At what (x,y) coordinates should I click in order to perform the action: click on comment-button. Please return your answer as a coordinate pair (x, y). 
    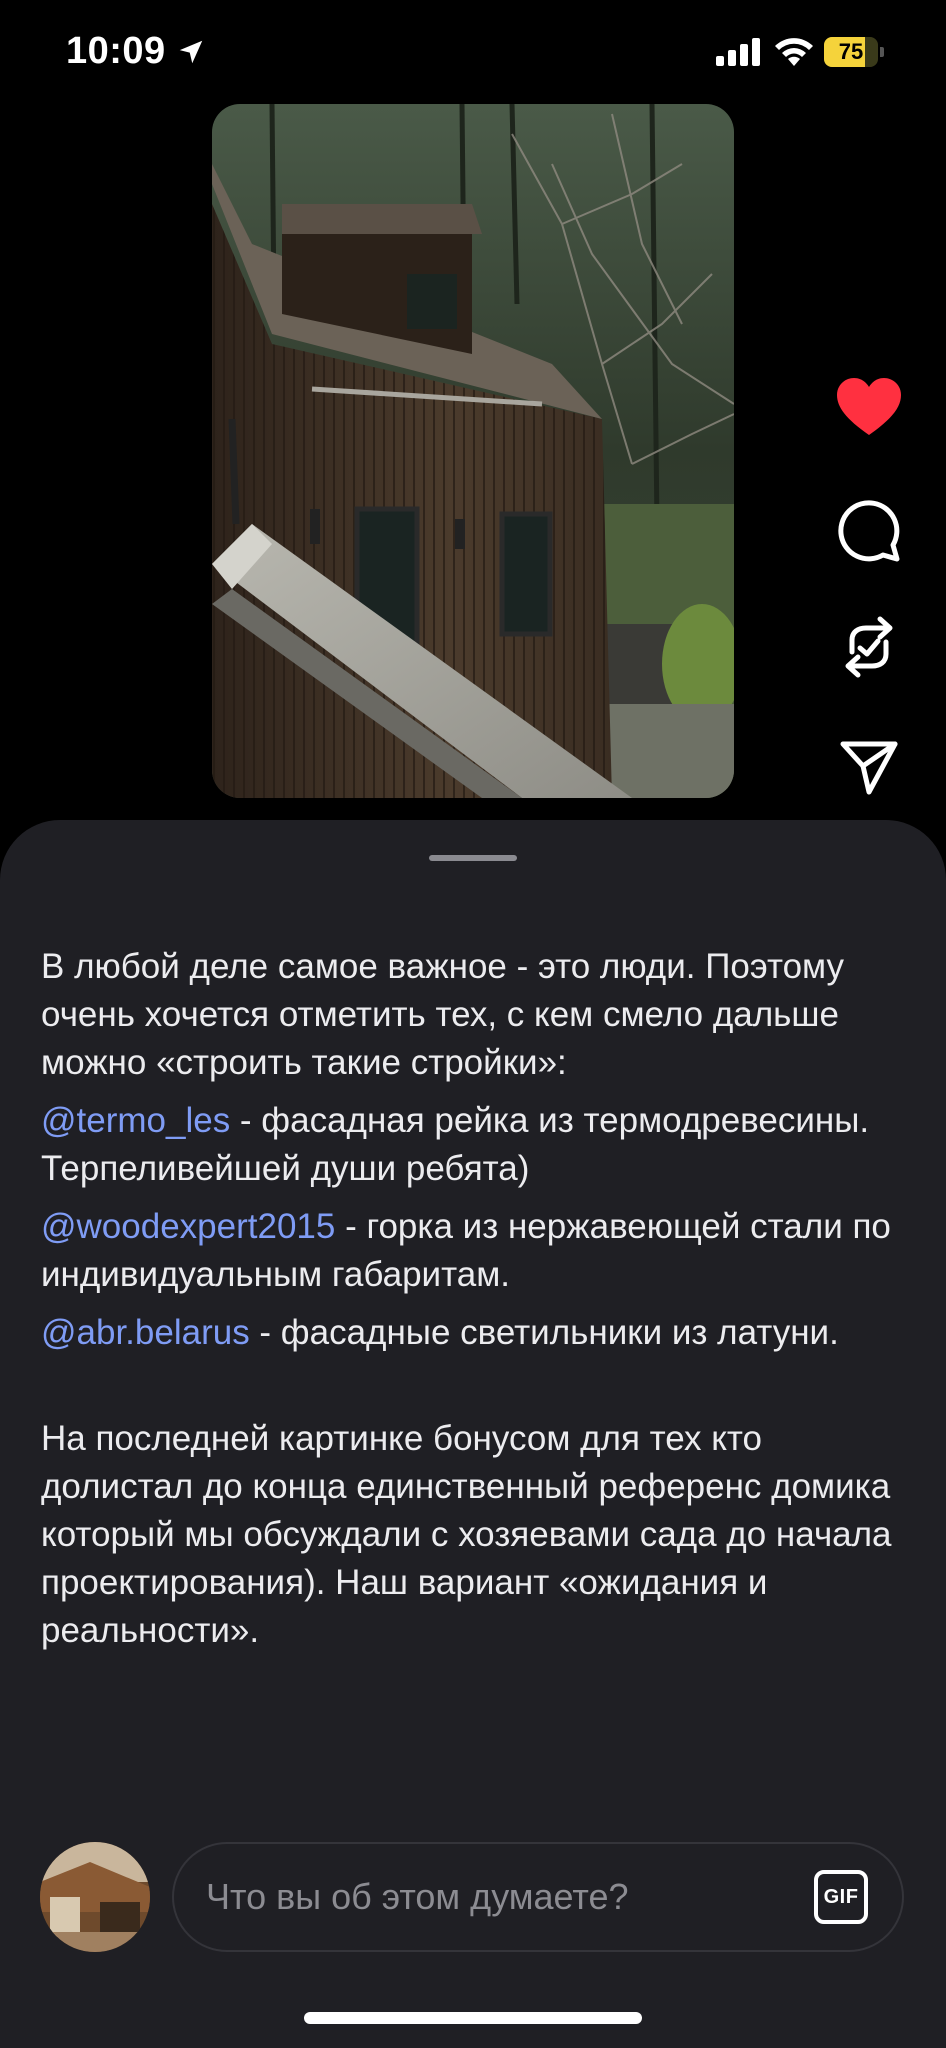
    Looking at the image, I should click on (869, 531).